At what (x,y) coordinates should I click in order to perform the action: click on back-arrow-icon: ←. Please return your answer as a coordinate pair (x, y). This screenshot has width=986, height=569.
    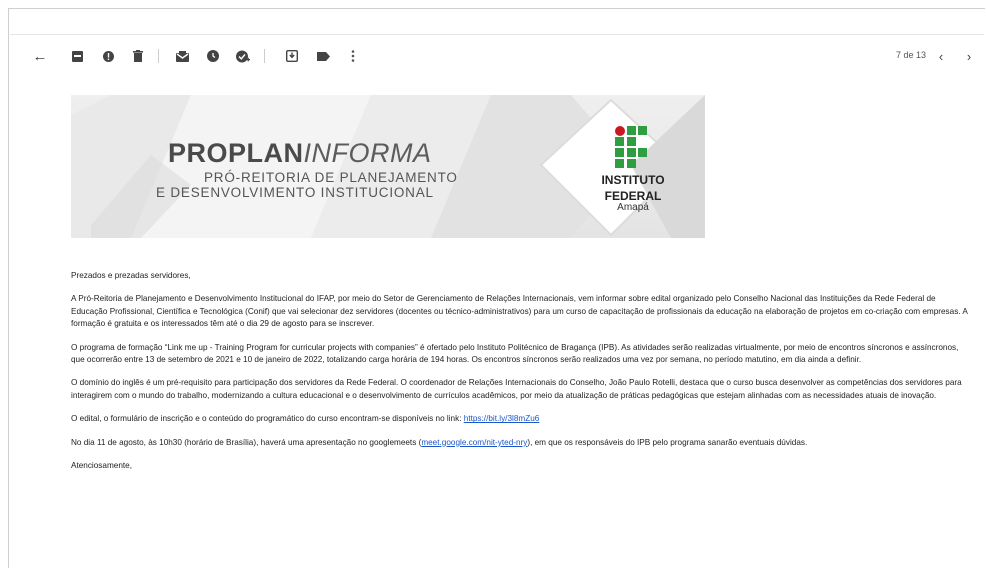
    Looking at the image, I should click on (40, 56).